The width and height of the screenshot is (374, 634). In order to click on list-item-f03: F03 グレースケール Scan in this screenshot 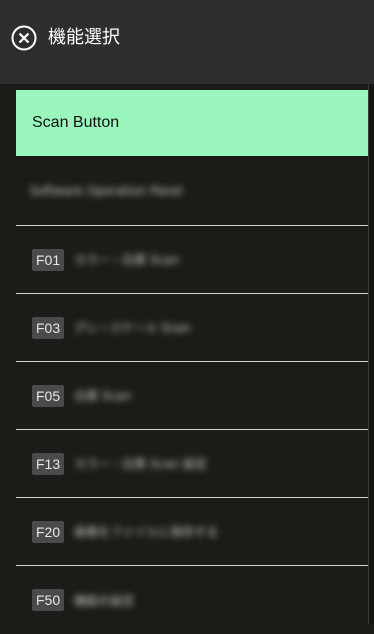, I will do `click(192, 328)`.